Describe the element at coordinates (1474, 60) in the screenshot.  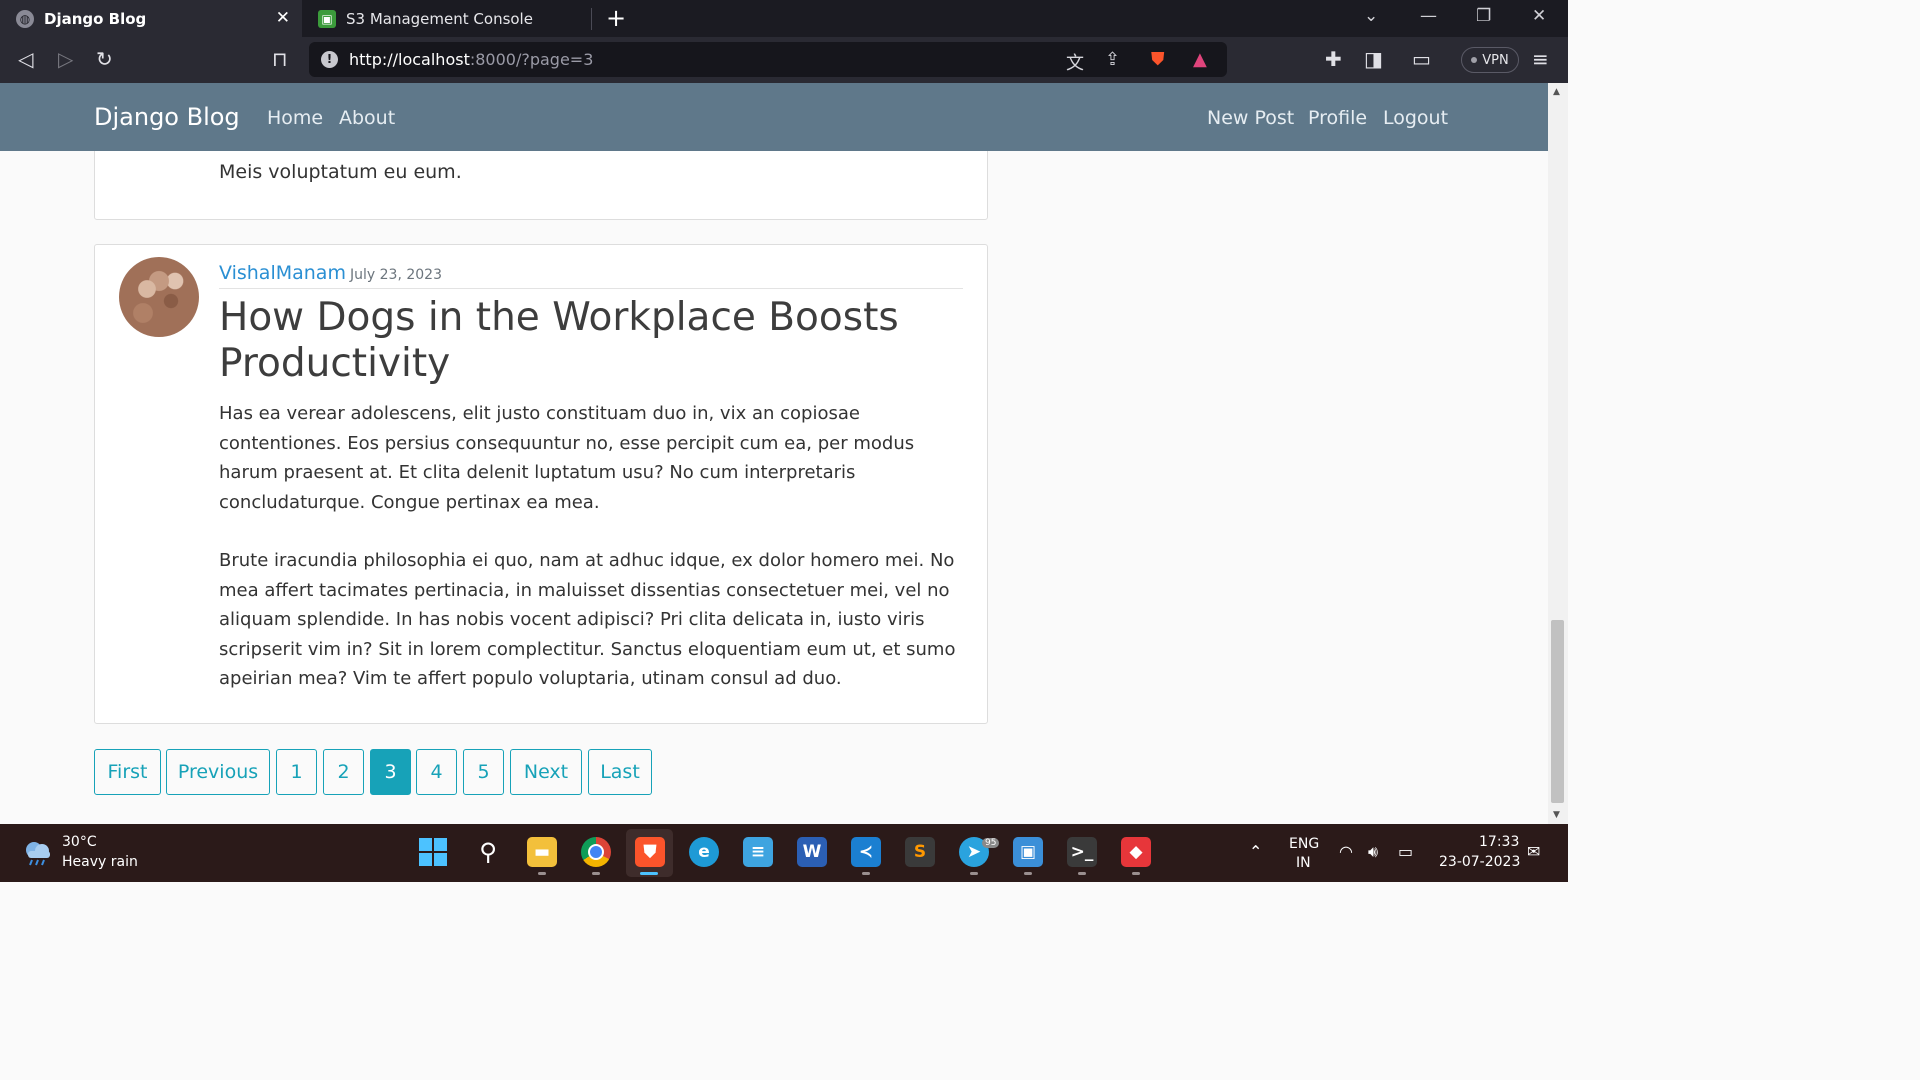
I see `vpn-status-dot` at that location.